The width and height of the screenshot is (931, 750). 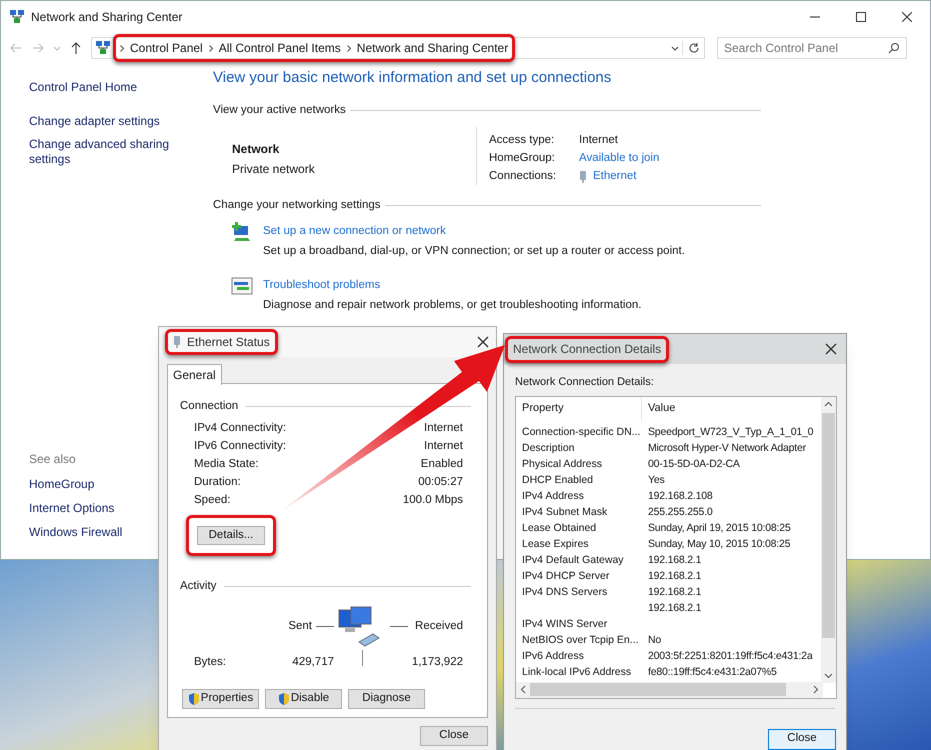 I want to click on column-header: Property, so click(x=579, y=408).